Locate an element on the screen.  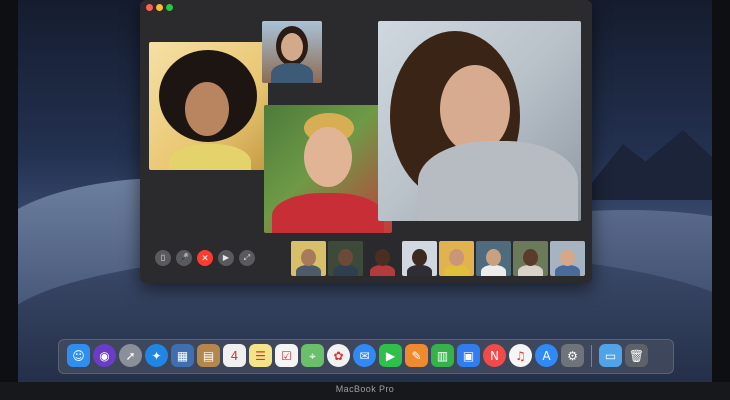
participants-strip is located at coordinates (438, 258).